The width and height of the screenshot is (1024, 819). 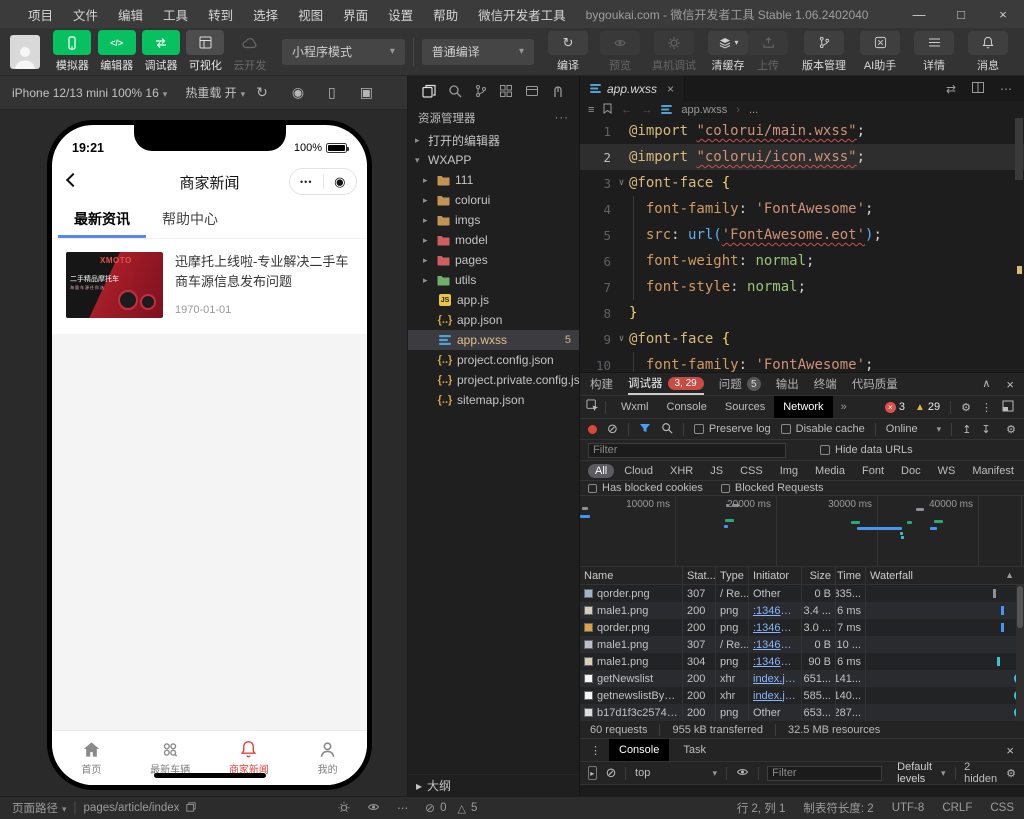 I want to click on js-context-select: top ▾, so click(x=676, y=773).